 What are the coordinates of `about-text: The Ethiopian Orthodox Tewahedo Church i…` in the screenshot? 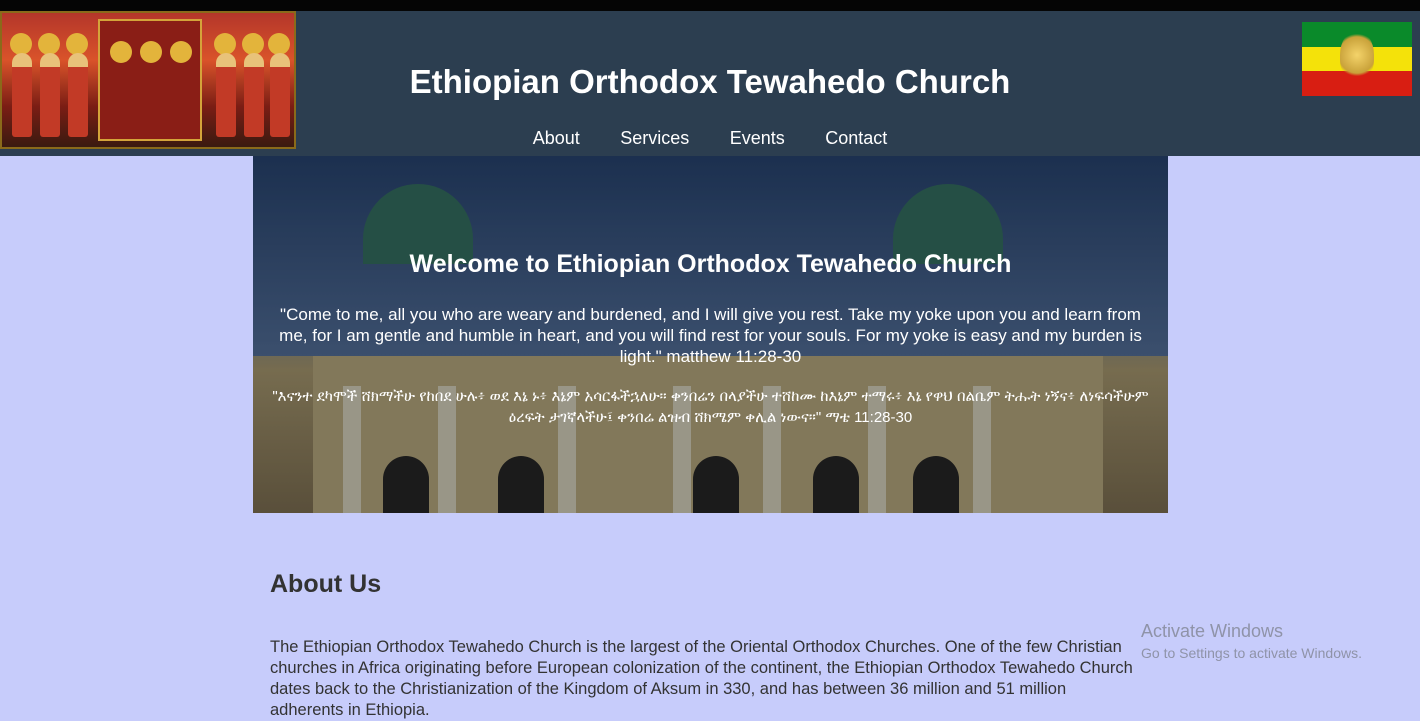 It's located at (701, 678).